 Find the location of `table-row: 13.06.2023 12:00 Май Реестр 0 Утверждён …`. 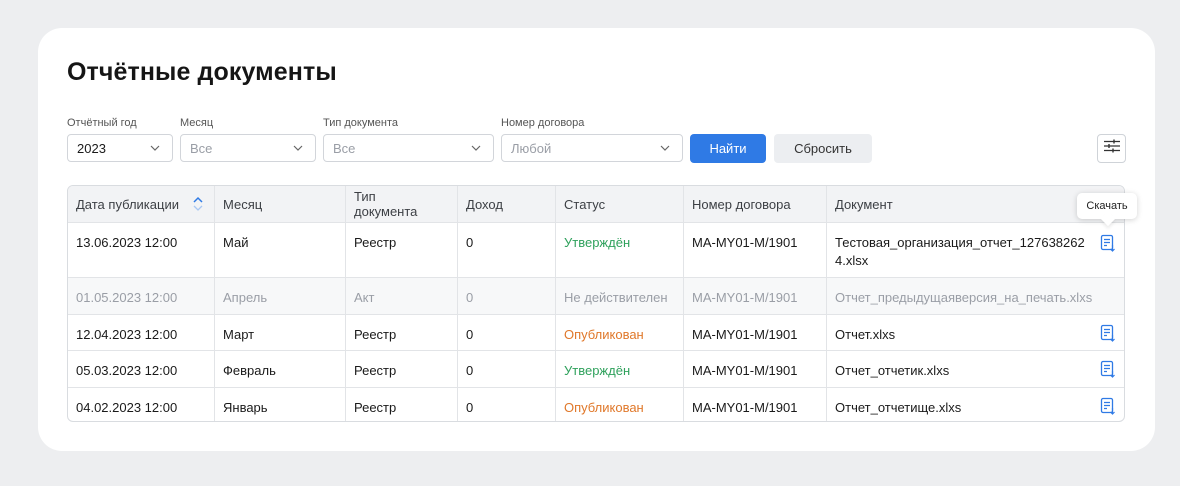

table-row: 13.06.2023 12:00 Май Реестр 0 Утверждён … is located at coordinates (596, 249).